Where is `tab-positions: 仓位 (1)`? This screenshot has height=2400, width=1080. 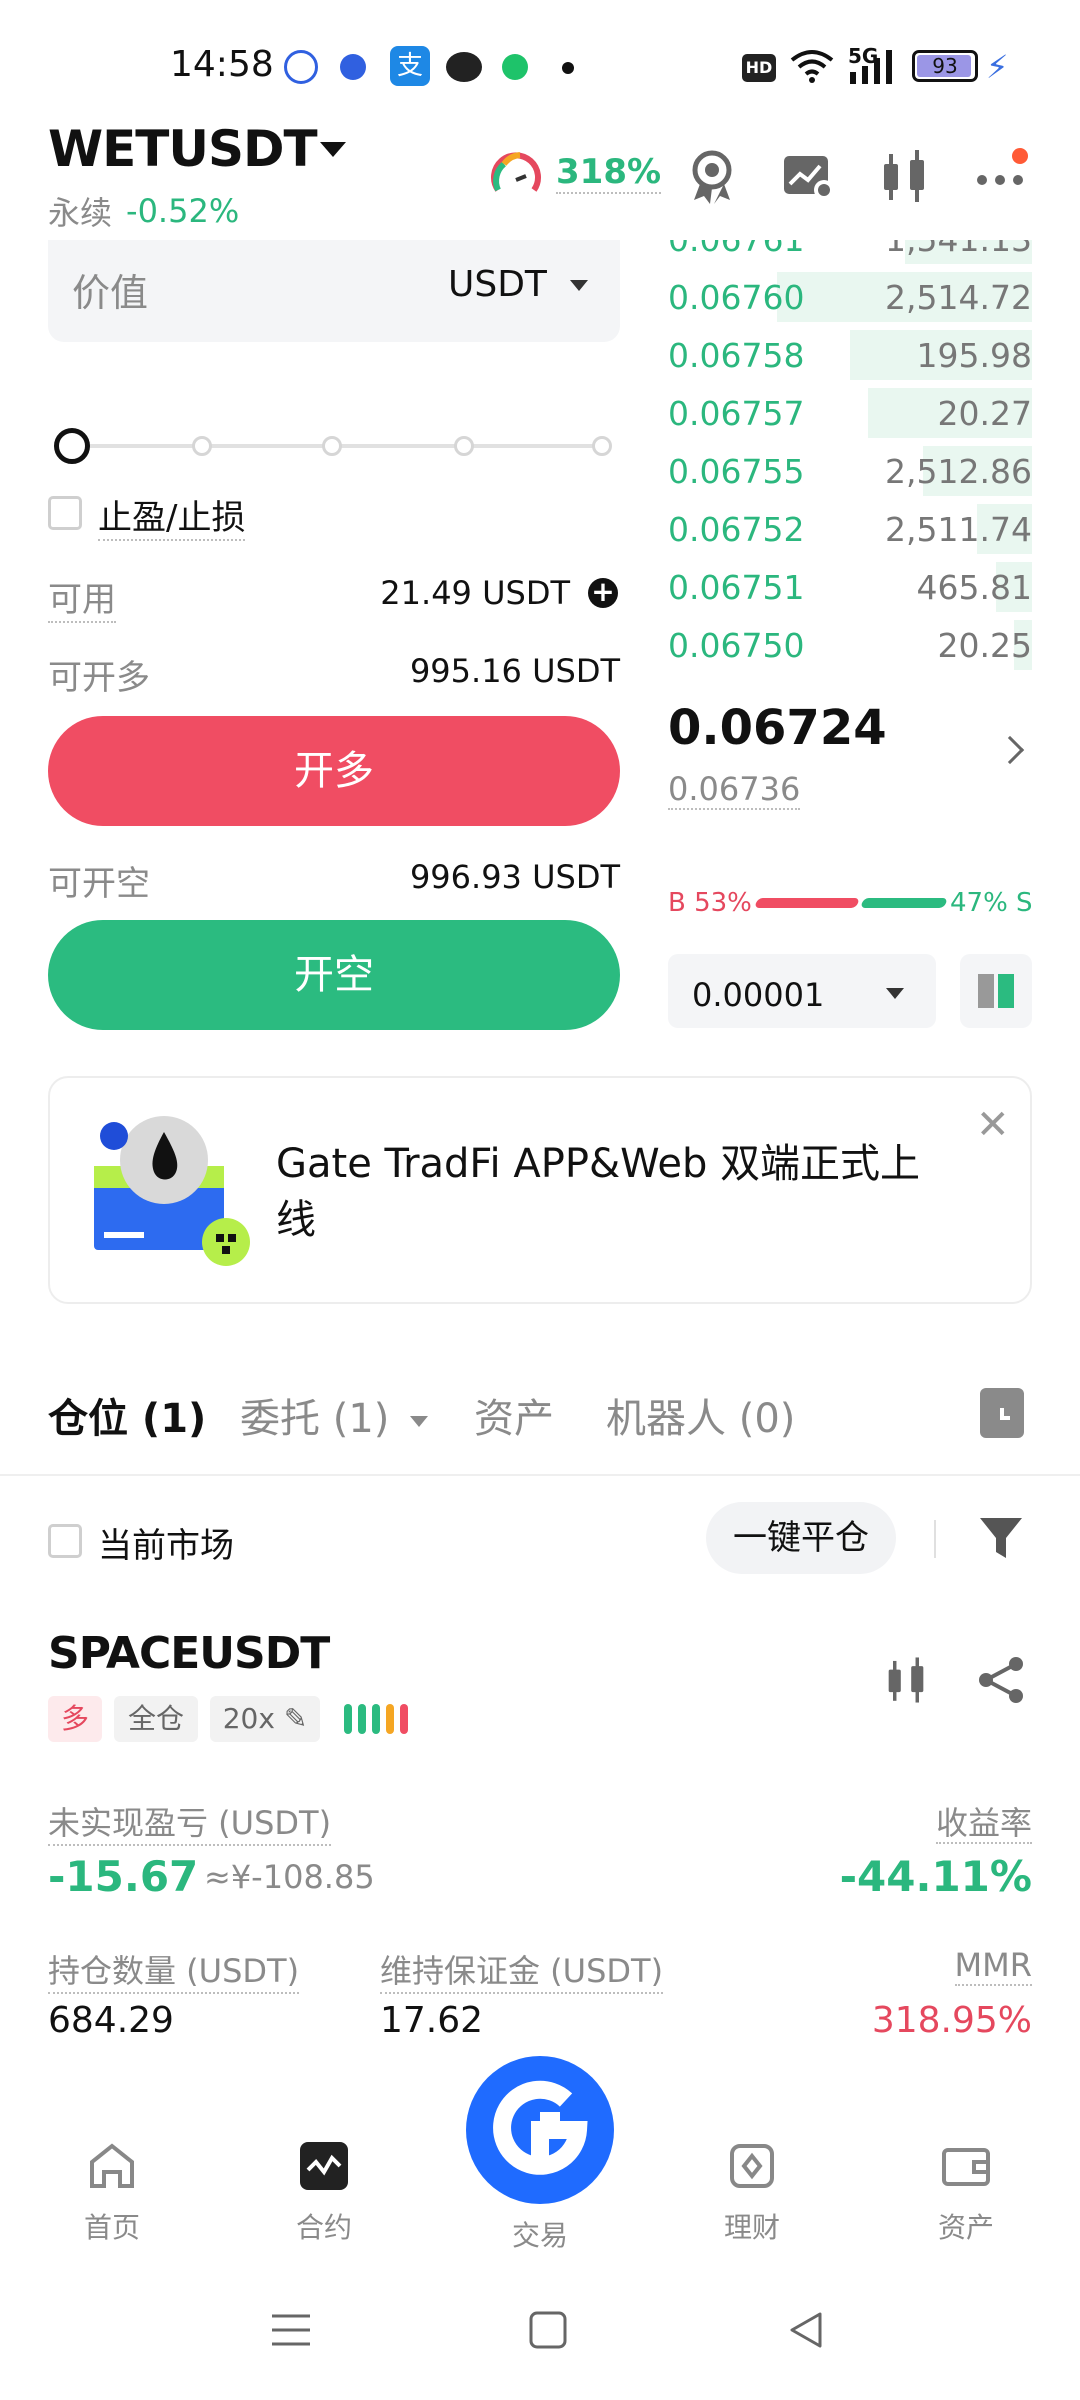
tab-positions: 仓位 (1) is located at coordinates (127, 1415).